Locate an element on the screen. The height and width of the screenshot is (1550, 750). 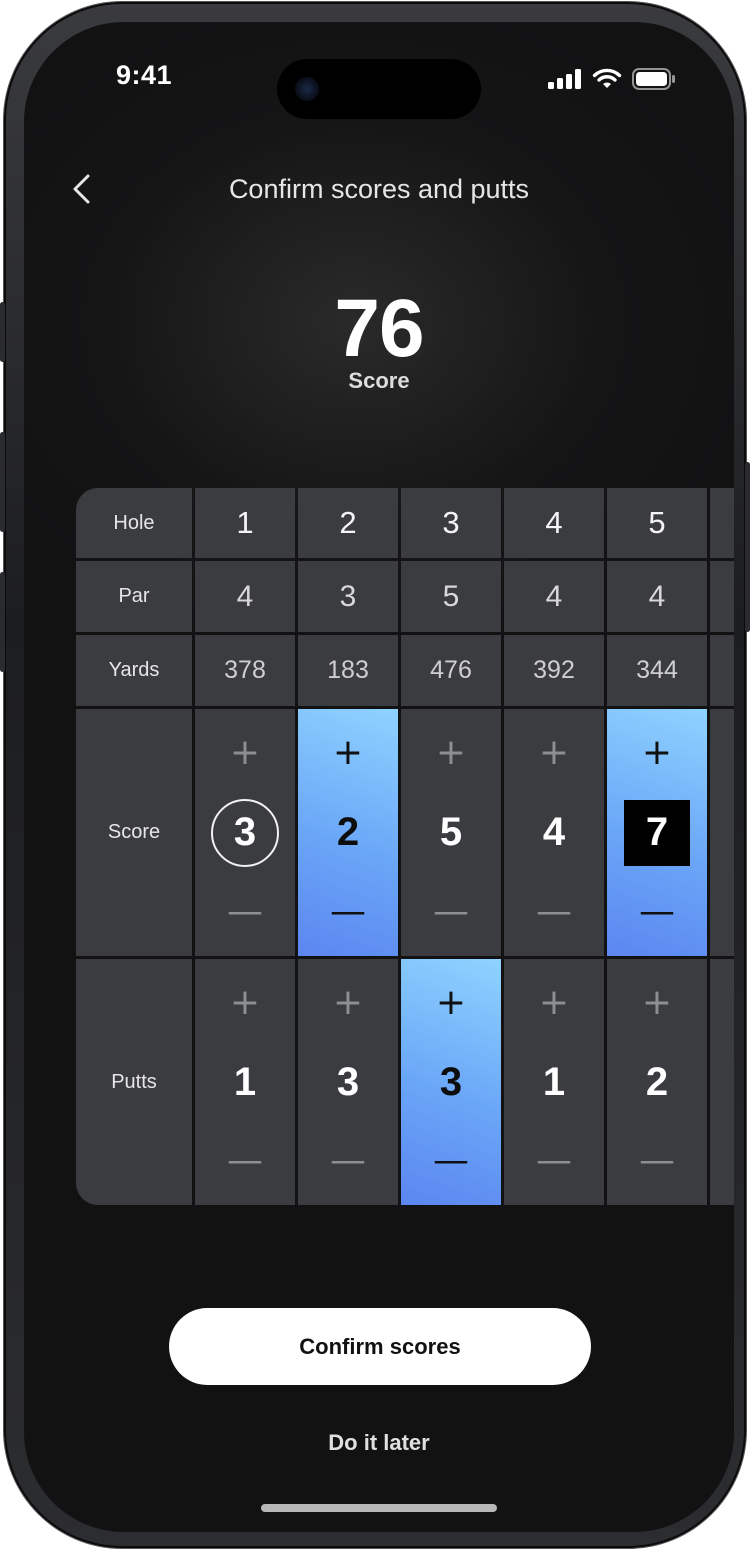
score-value: 2 is located at coordinates (348, 832).